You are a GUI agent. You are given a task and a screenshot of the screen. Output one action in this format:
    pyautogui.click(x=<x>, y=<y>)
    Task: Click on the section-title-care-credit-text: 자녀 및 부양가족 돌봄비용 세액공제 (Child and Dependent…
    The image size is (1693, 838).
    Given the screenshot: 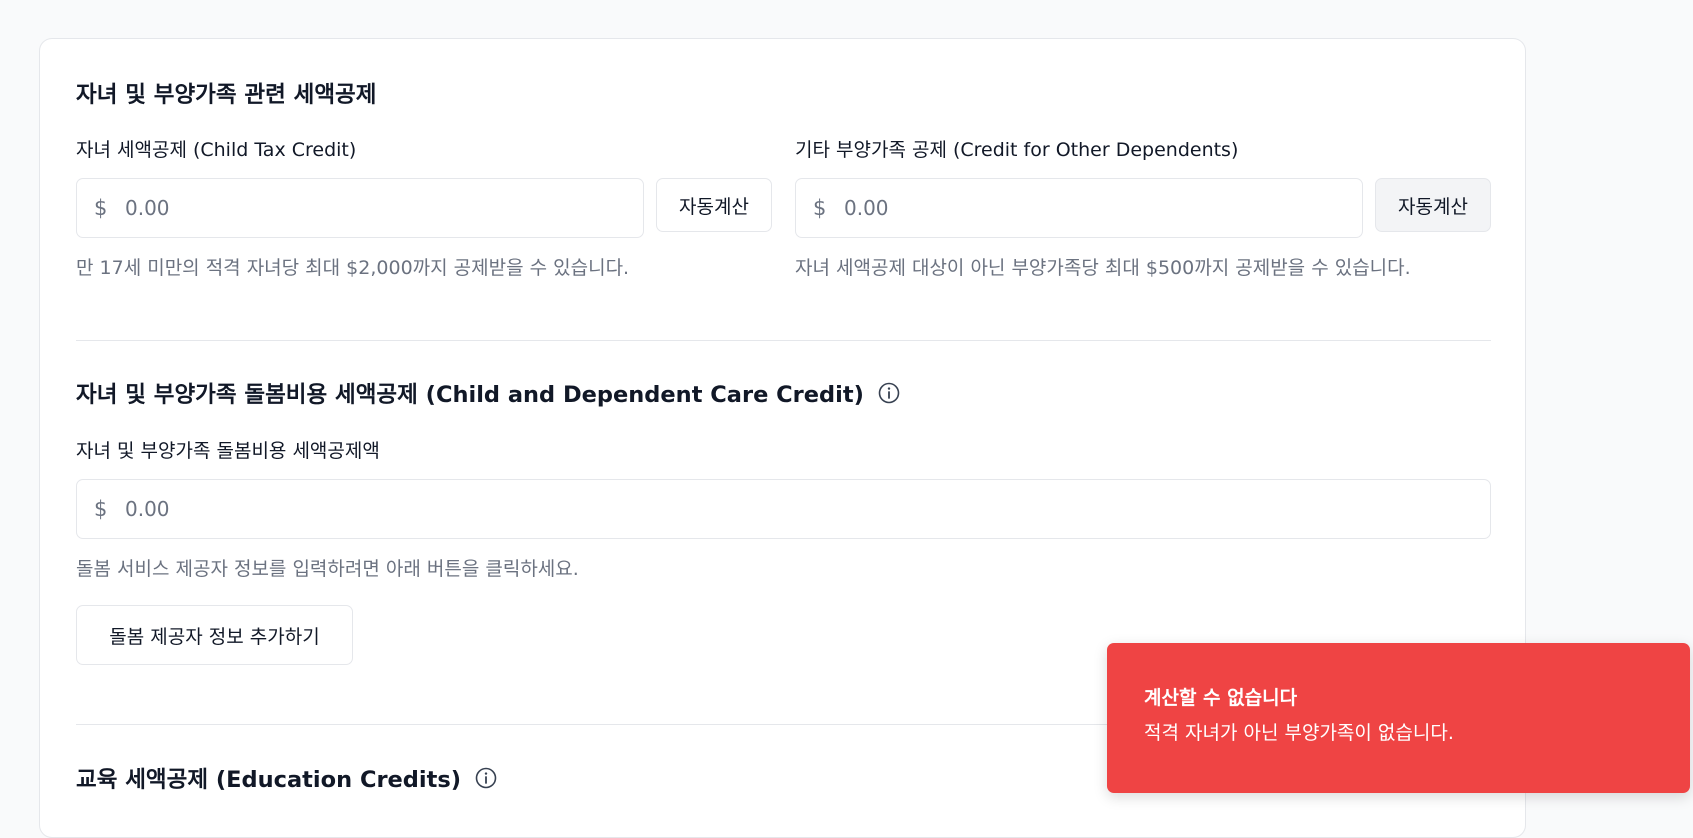 What is the action you would take?
    pyautogui.click(x=470, y=395)
    